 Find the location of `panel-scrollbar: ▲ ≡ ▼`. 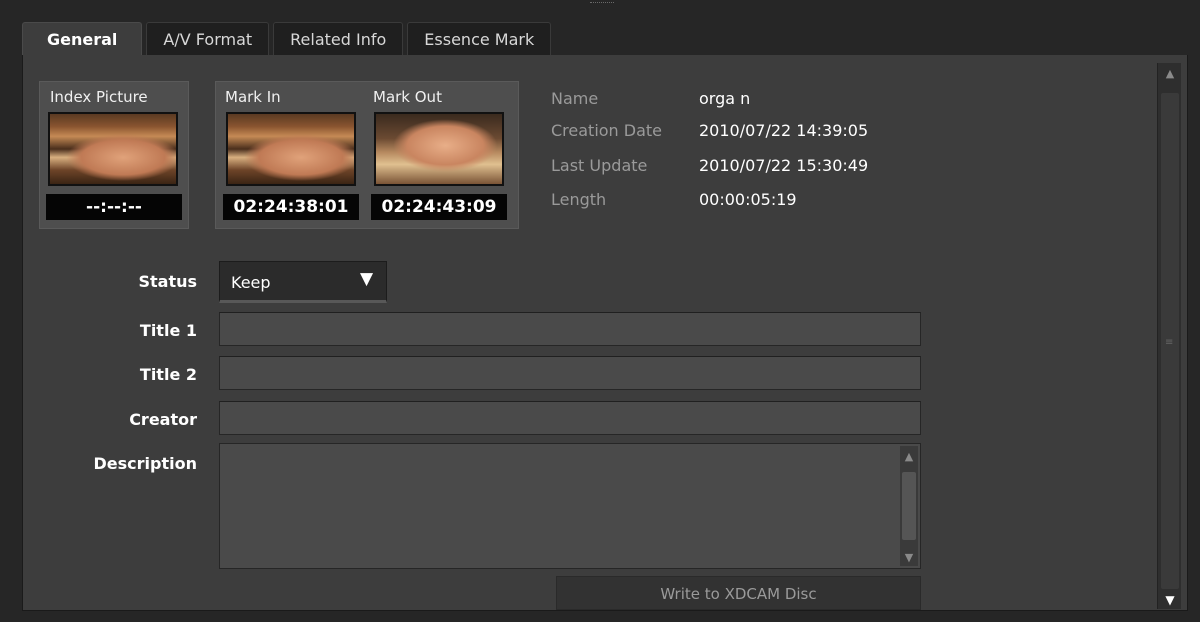

panel-scrollbar: ▲ ≡ ▼ is located at coordinates (1169, 336).